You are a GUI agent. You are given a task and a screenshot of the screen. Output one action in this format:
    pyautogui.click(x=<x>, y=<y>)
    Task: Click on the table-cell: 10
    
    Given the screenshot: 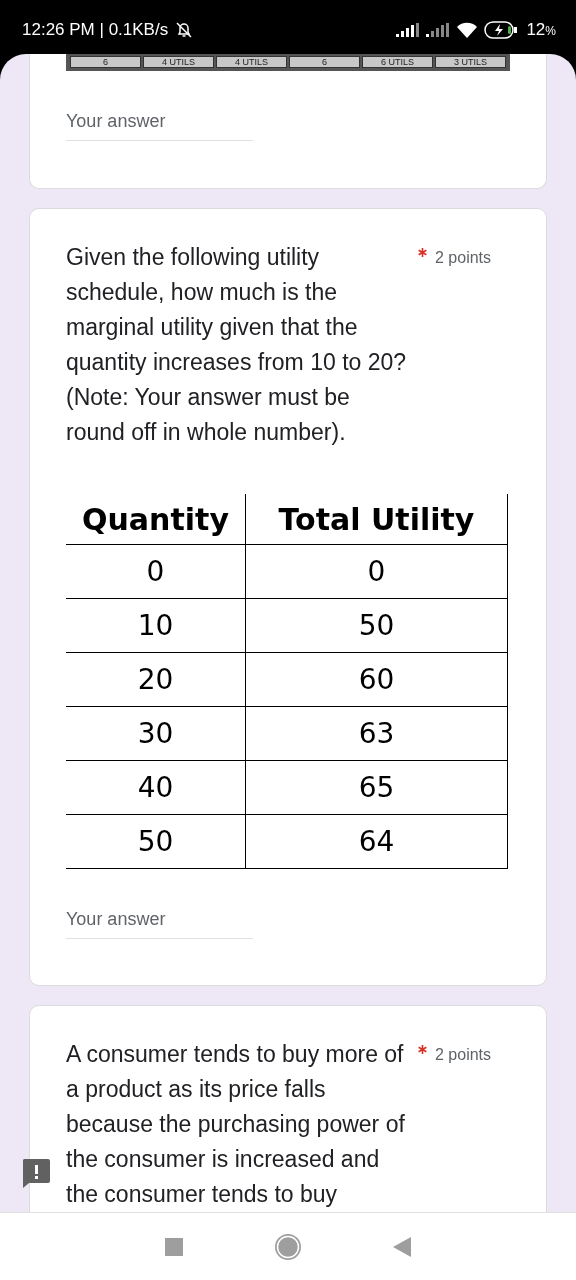 What is the action you would take?
    pyautogui.click(x=156, y=625)
    